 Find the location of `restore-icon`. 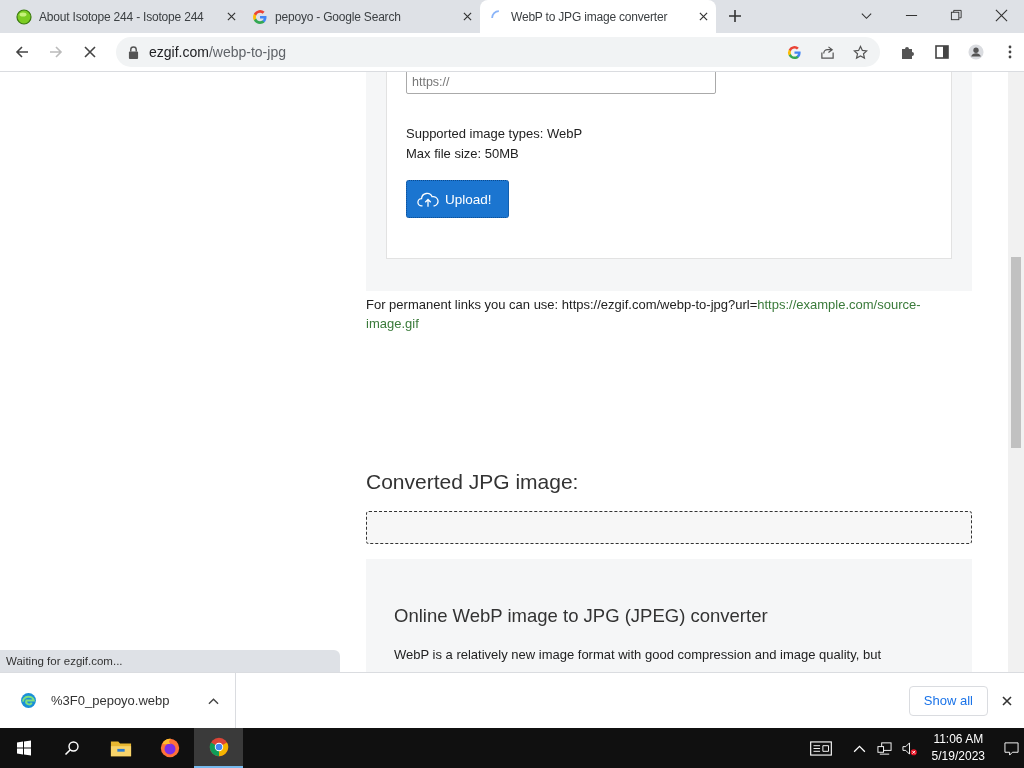

restore-icon is located at coordinates (956, 15).